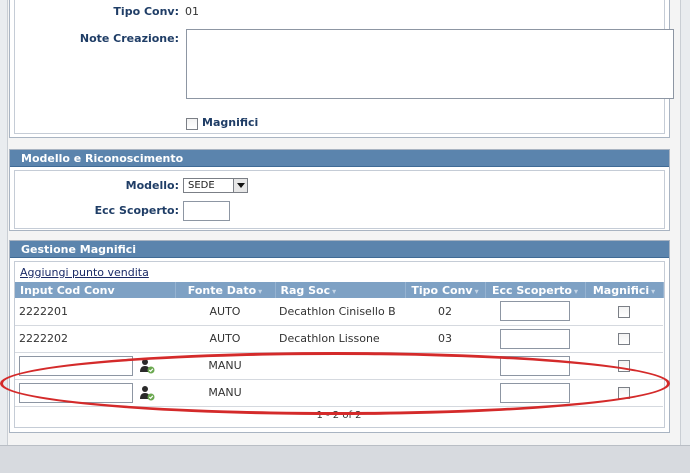  I want to click on table-row: 2222201 AUTO Decathlon Cinisello B 02, so click(339, 312).